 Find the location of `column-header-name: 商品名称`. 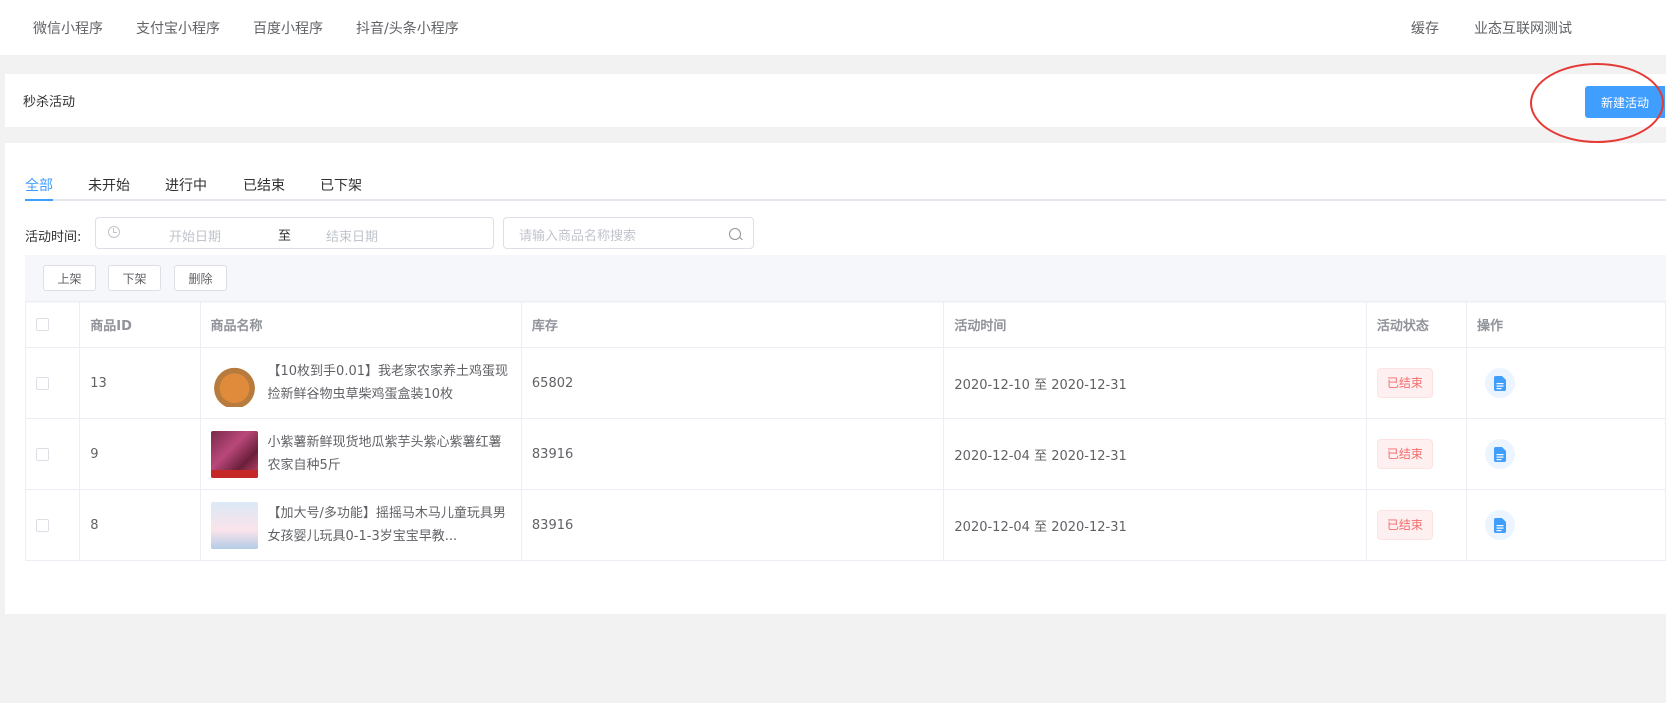

column-header-name: 商品名称 is located at coordinates (360, 324).